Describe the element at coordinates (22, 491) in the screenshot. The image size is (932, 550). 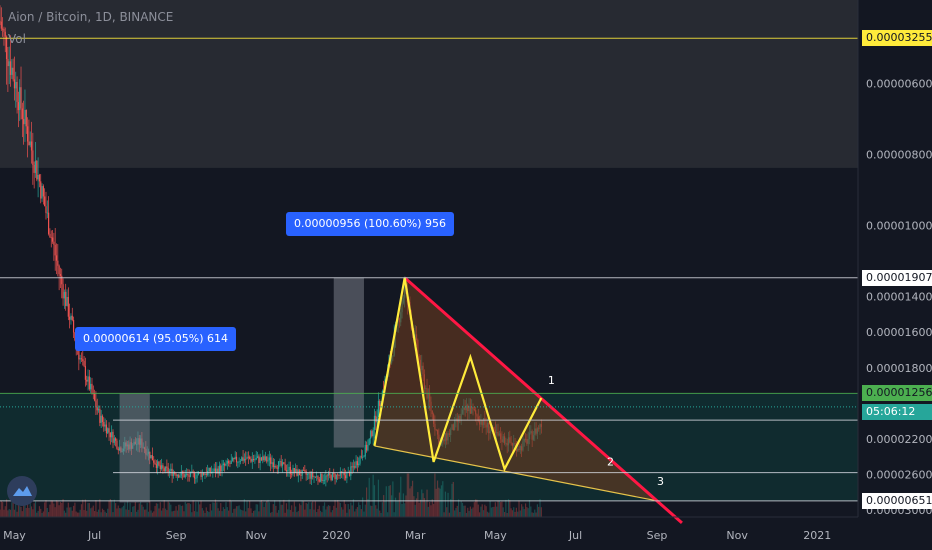
I see `tradingview-logo-icon` at that location.